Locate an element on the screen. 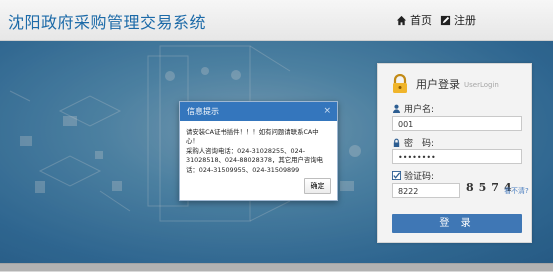 Image resolution: width=553 pixels, height=272 pixels. captcha-label-row: 验证码: is located at coordinates (413, 175).